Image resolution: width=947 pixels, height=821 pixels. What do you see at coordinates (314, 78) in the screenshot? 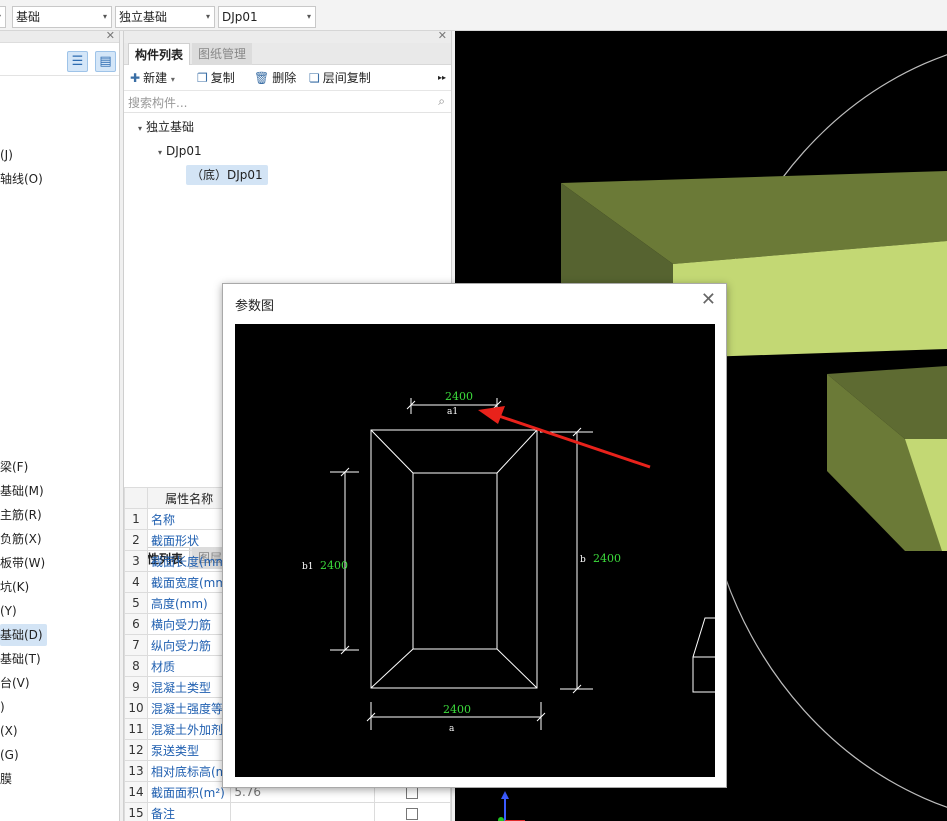
I see `floor-copy-icon: ❏` at bounding box center [314, 78].